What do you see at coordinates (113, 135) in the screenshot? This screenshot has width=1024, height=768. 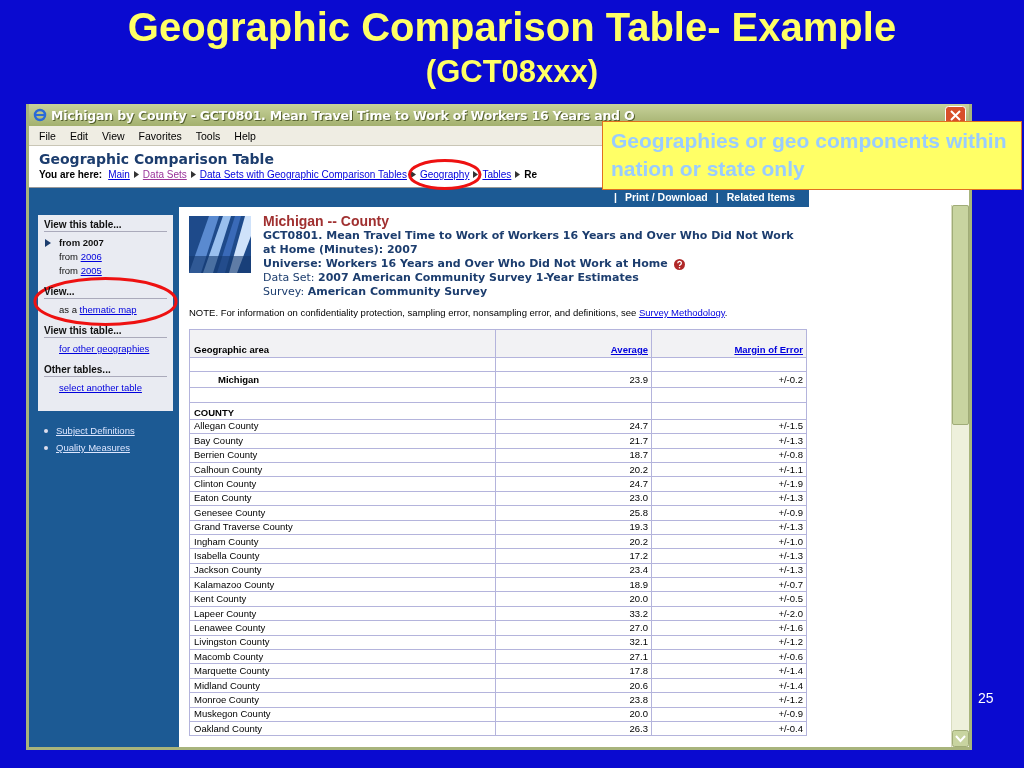 I see `menu-item: View` at bounding box center [113, 135].